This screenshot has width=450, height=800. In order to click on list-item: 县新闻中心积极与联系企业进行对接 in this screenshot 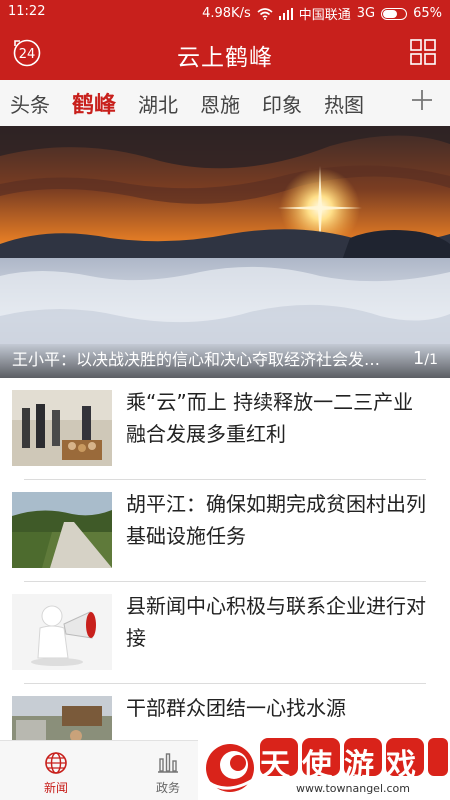, I will do `click(225, 633)`.